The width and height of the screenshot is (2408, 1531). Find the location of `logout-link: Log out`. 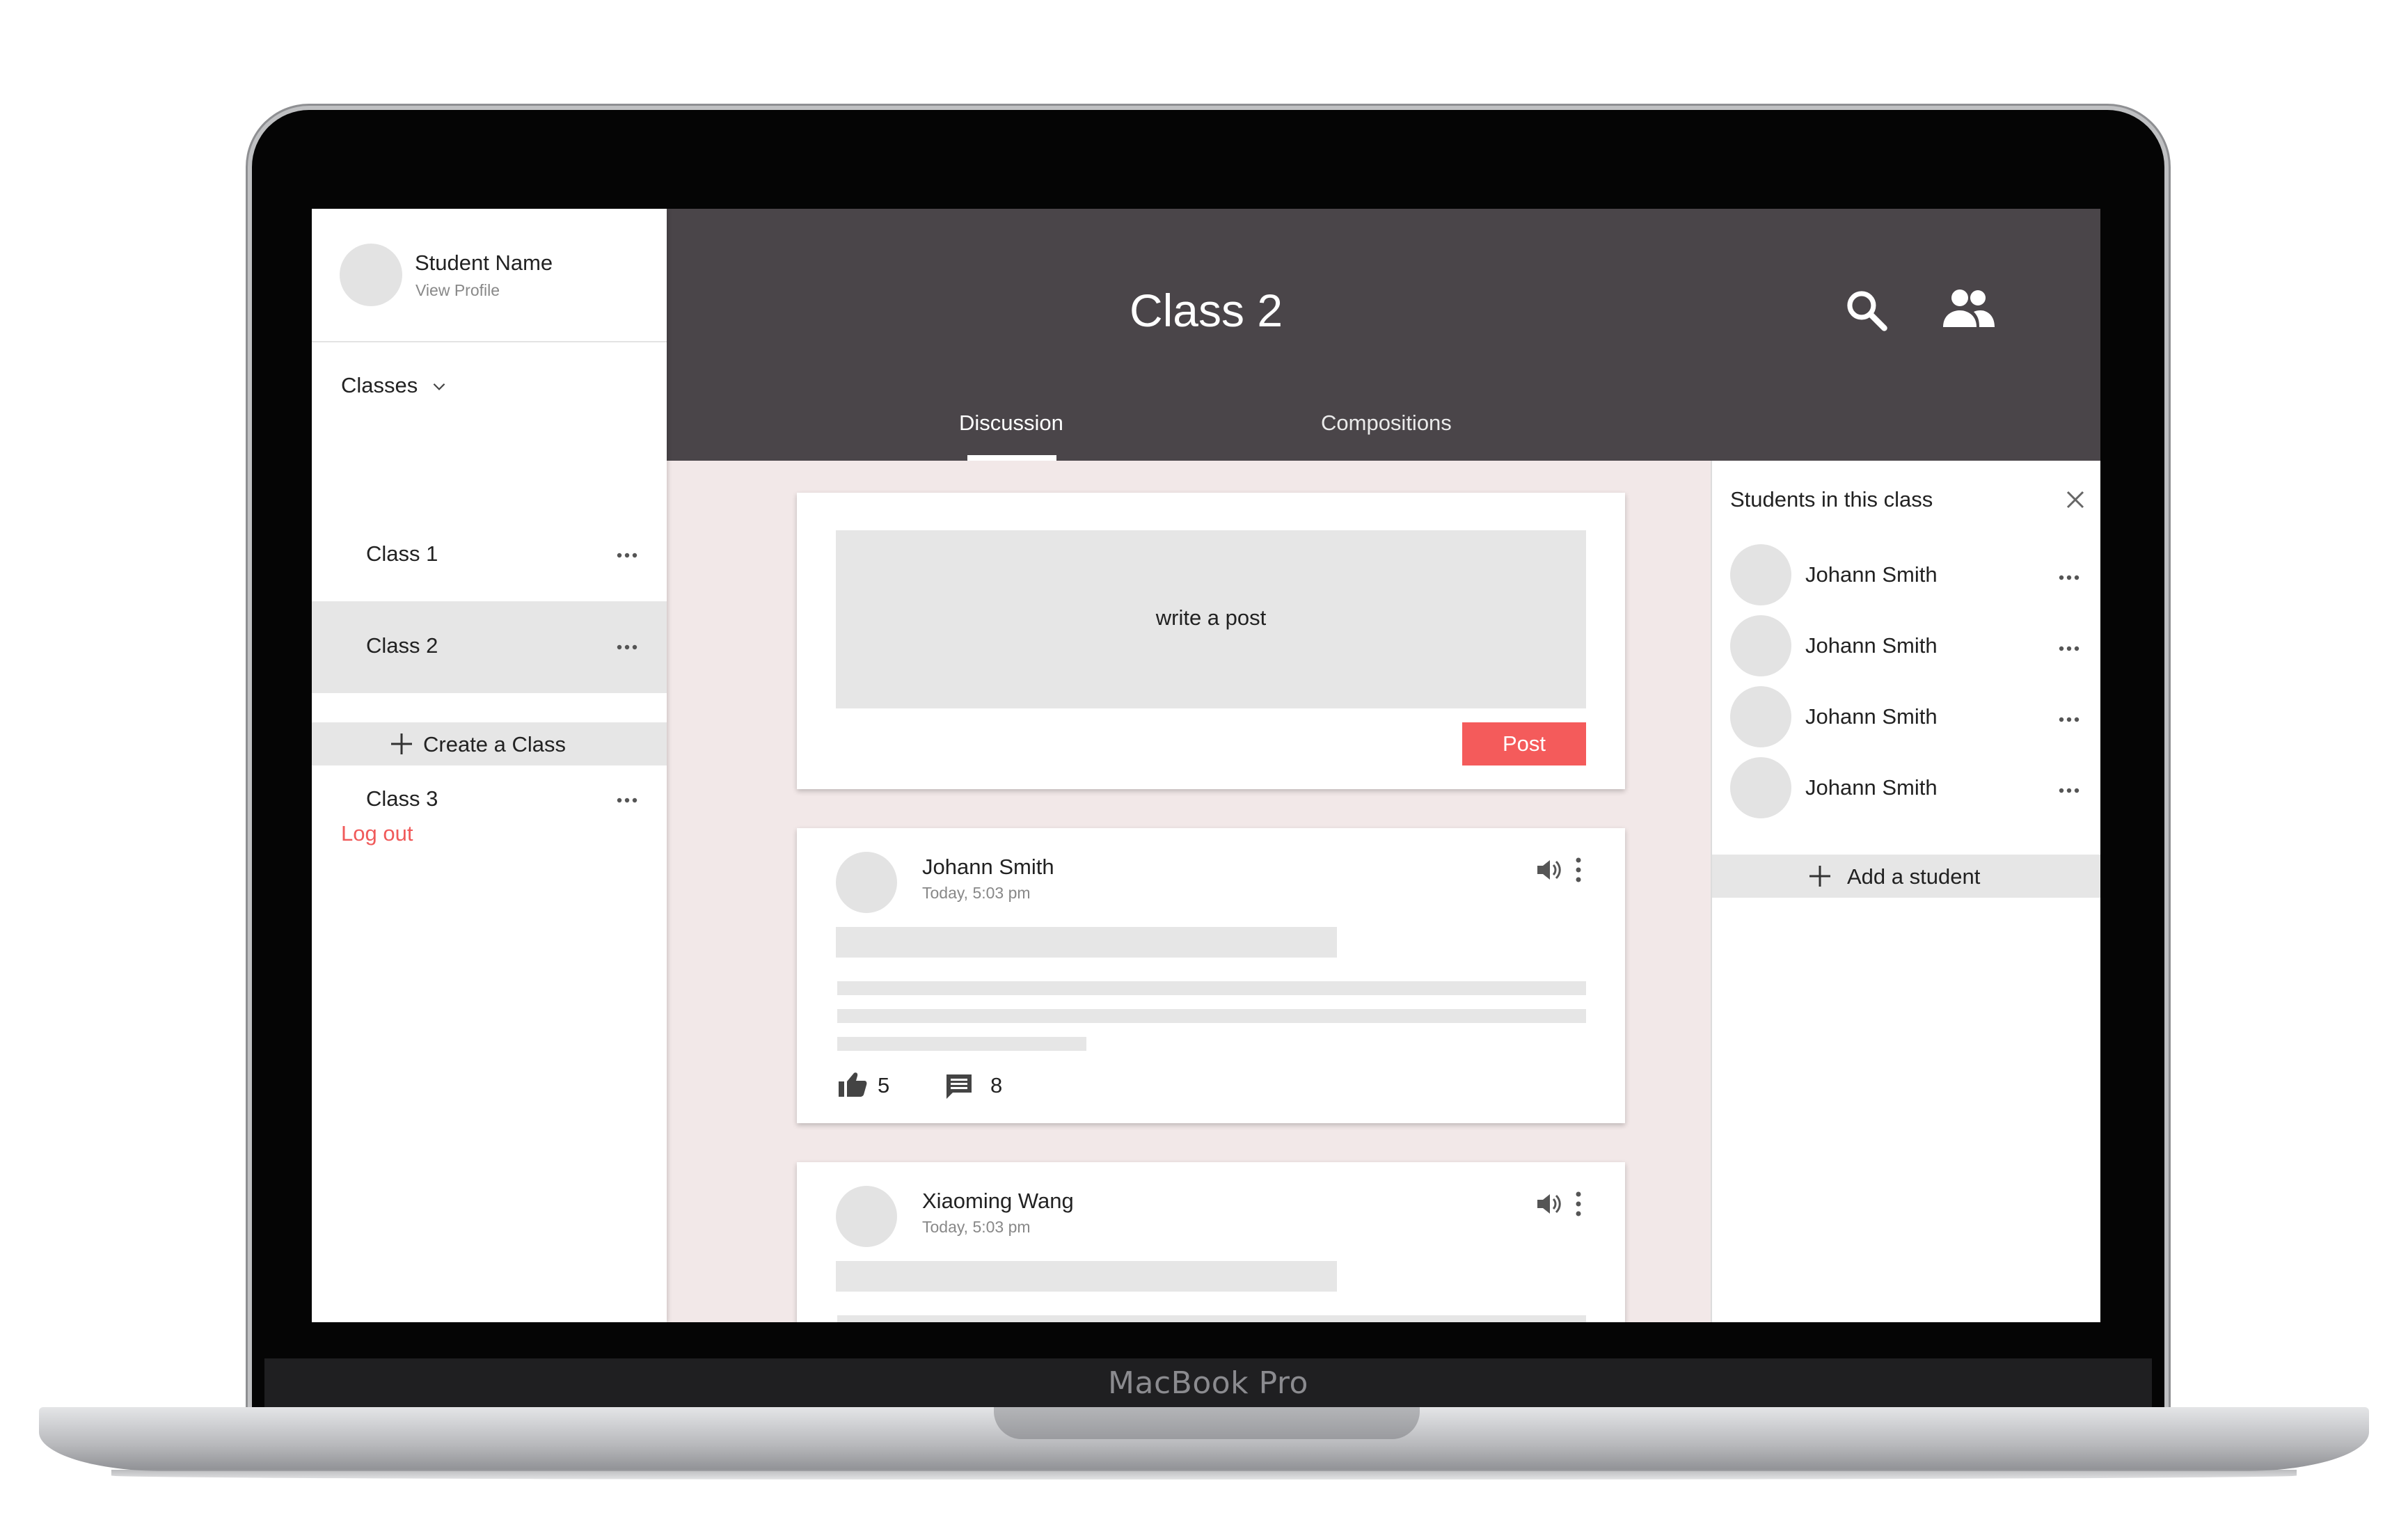

logout-link: Log out is located at coordinates (377, 834).